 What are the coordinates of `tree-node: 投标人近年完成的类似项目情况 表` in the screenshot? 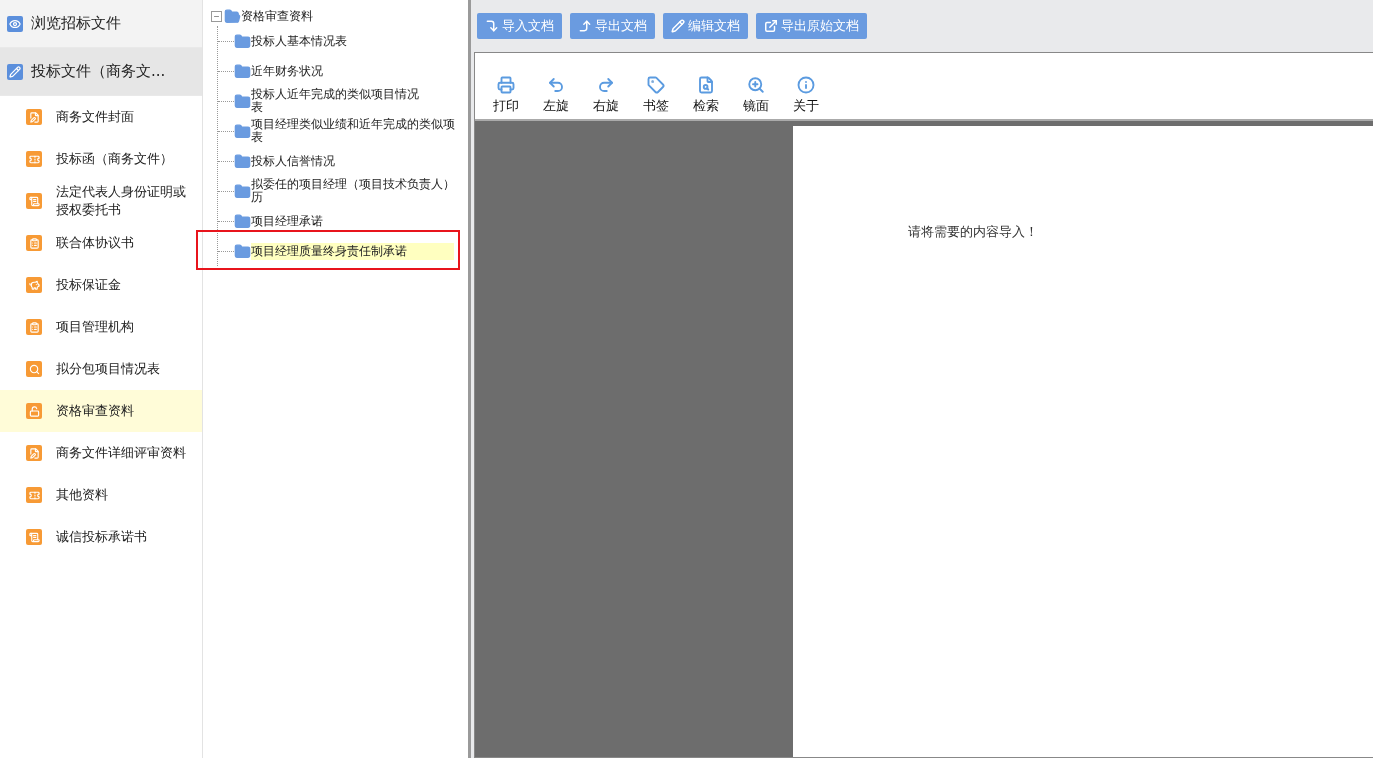 It's located at (335, 101).